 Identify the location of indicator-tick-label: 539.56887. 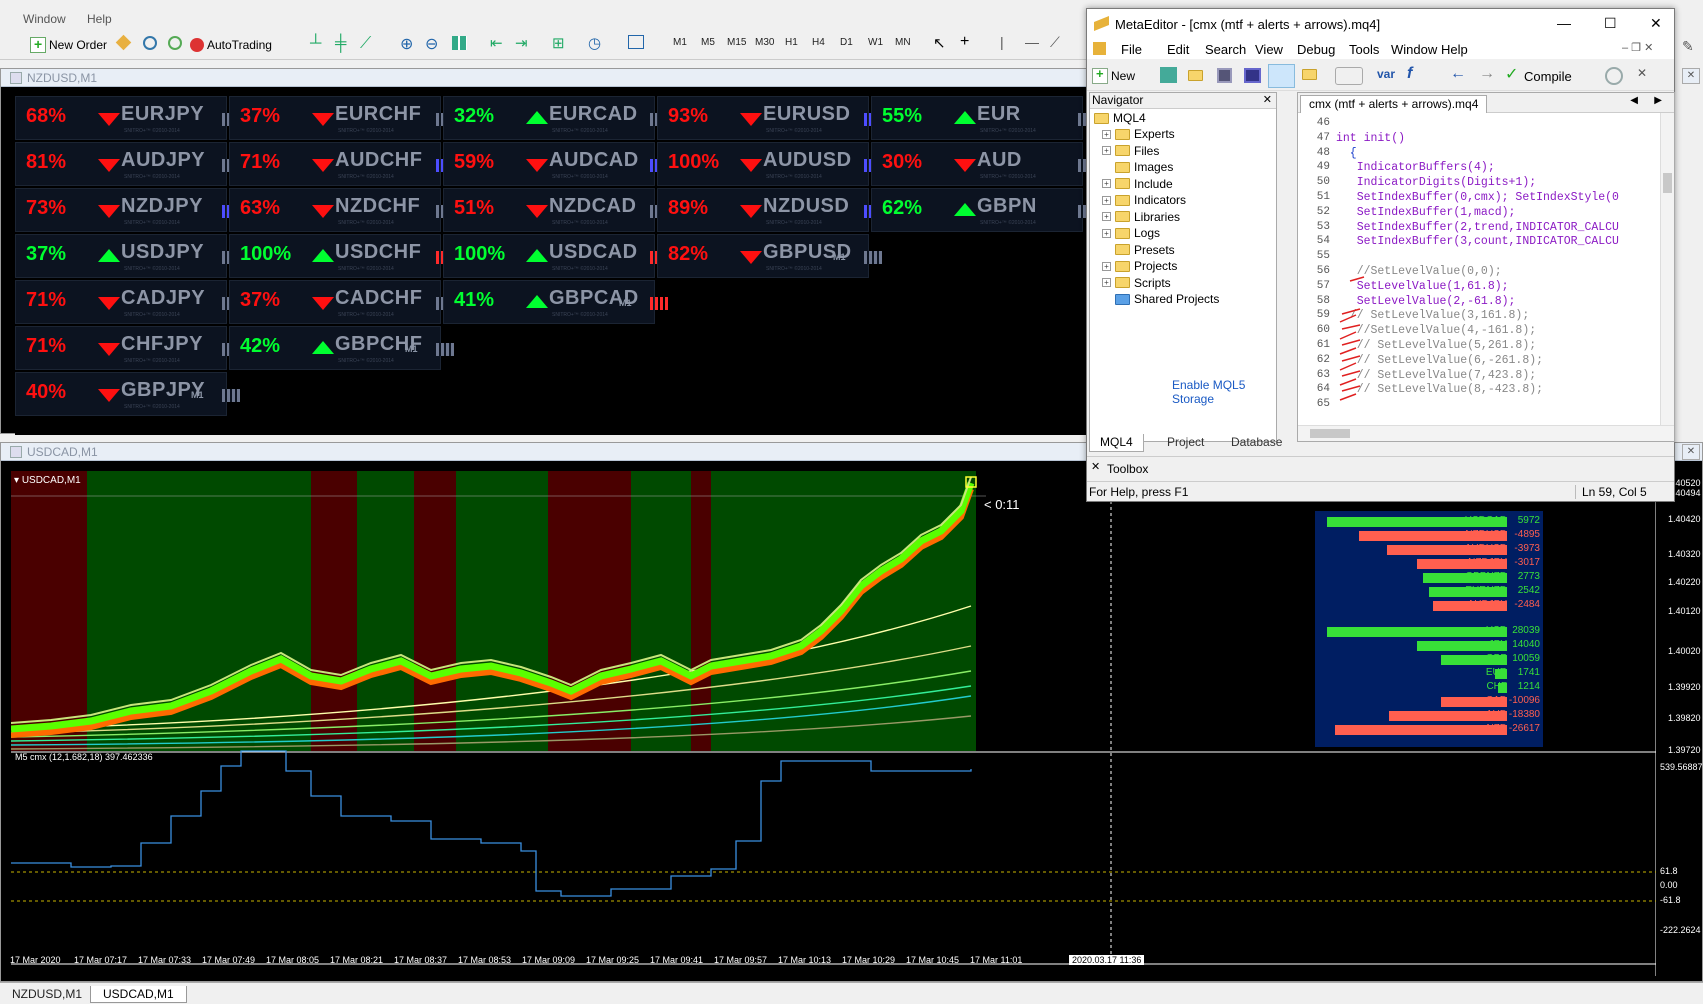
(1681, 767).